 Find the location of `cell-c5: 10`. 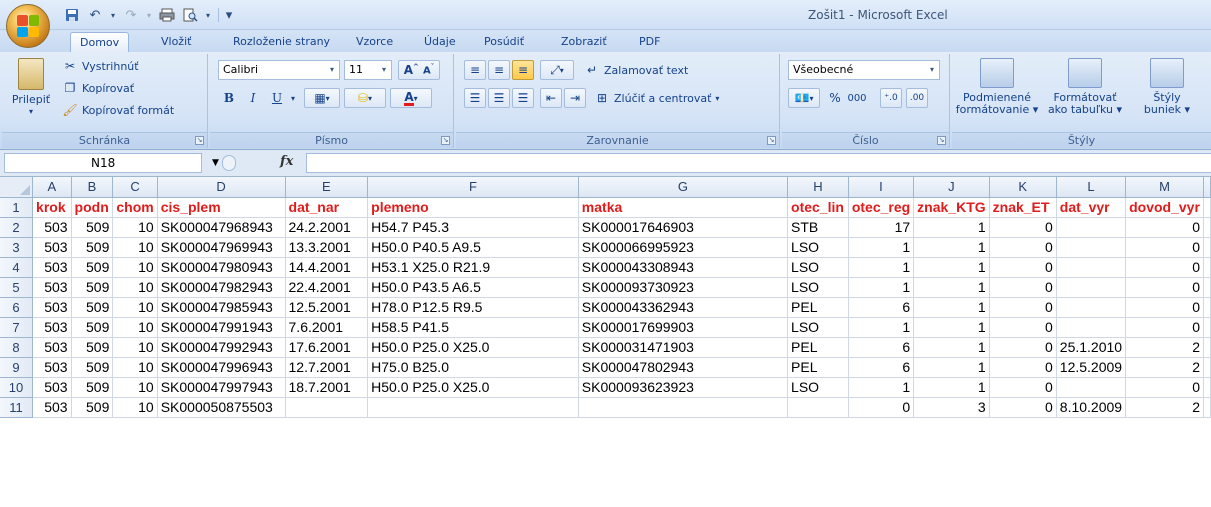

cell-c5: 10 is located at coordinates (135, 287).